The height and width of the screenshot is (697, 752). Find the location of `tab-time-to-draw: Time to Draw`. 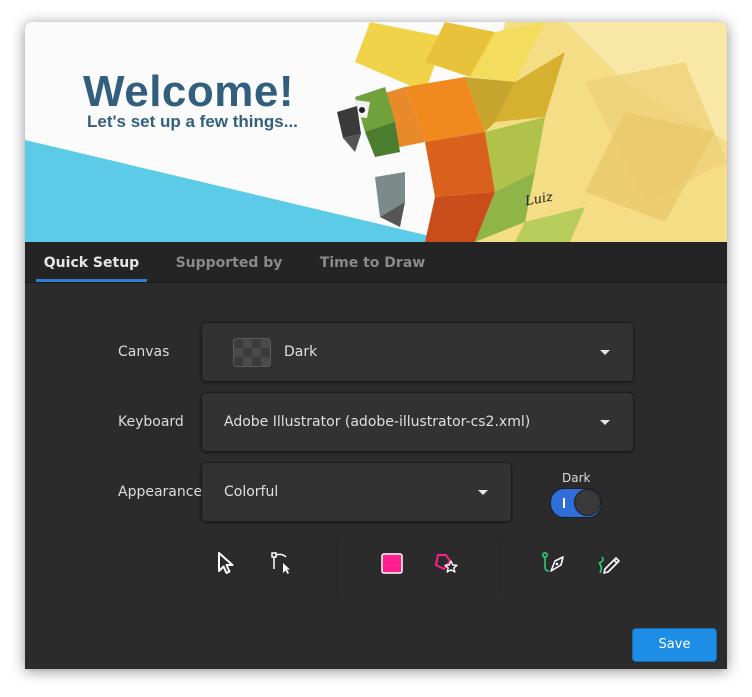

tab-time-to-draw: Time to Draw is located at coordinates (372, 262).